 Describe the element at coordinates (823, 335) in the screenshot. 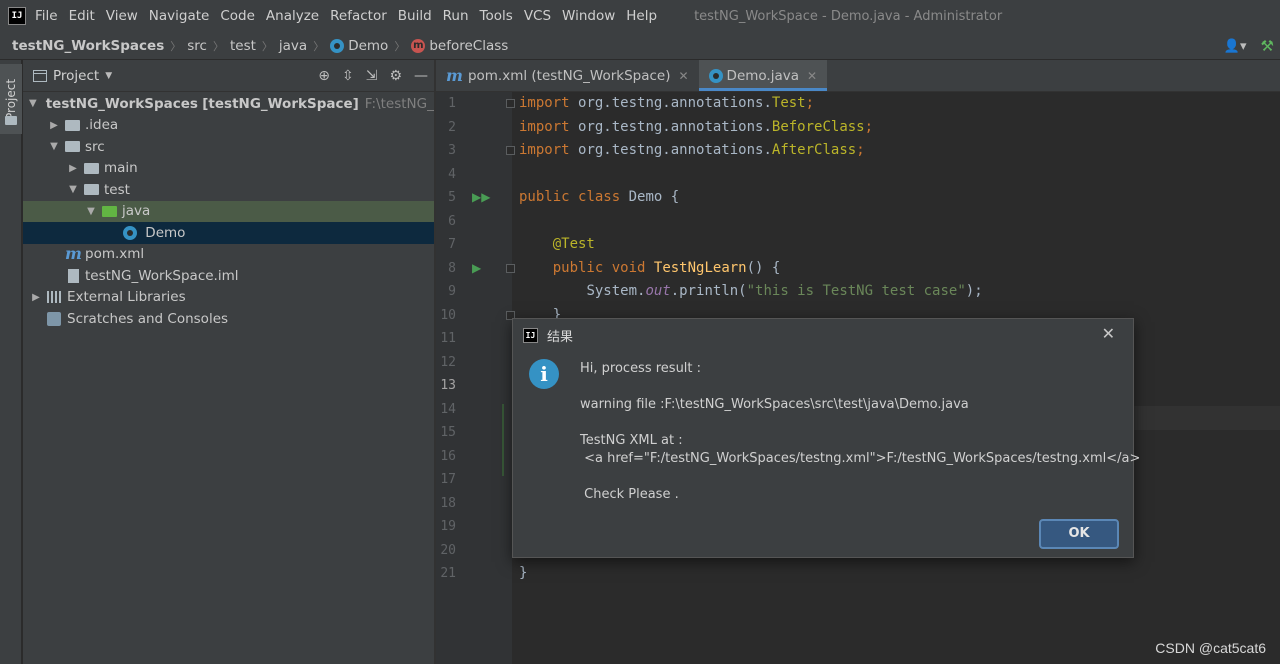

I see `dialog-title-bar: IJ 结果 ✕` at that location.